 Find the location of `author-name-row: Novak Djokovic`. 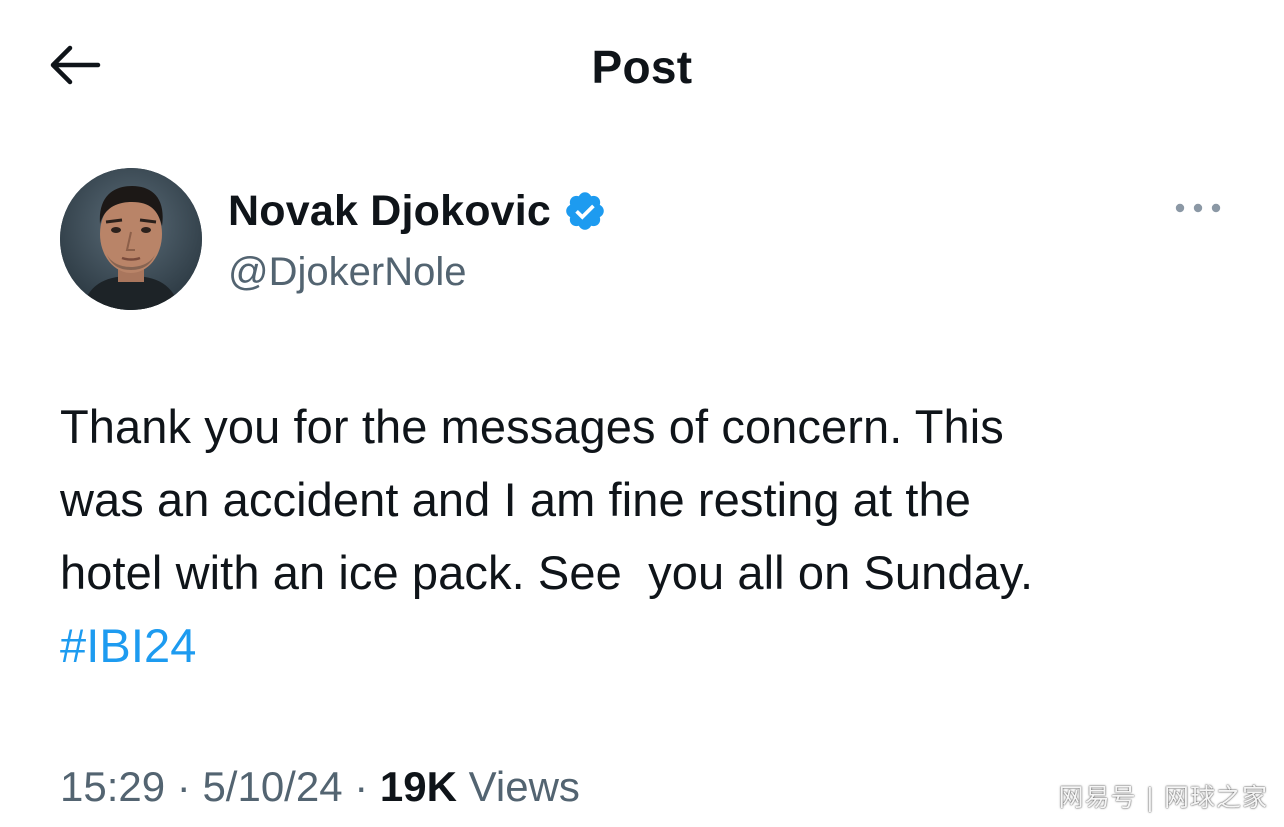

author-name-row: Novak Djokovic is located at coordinates (417, 211).